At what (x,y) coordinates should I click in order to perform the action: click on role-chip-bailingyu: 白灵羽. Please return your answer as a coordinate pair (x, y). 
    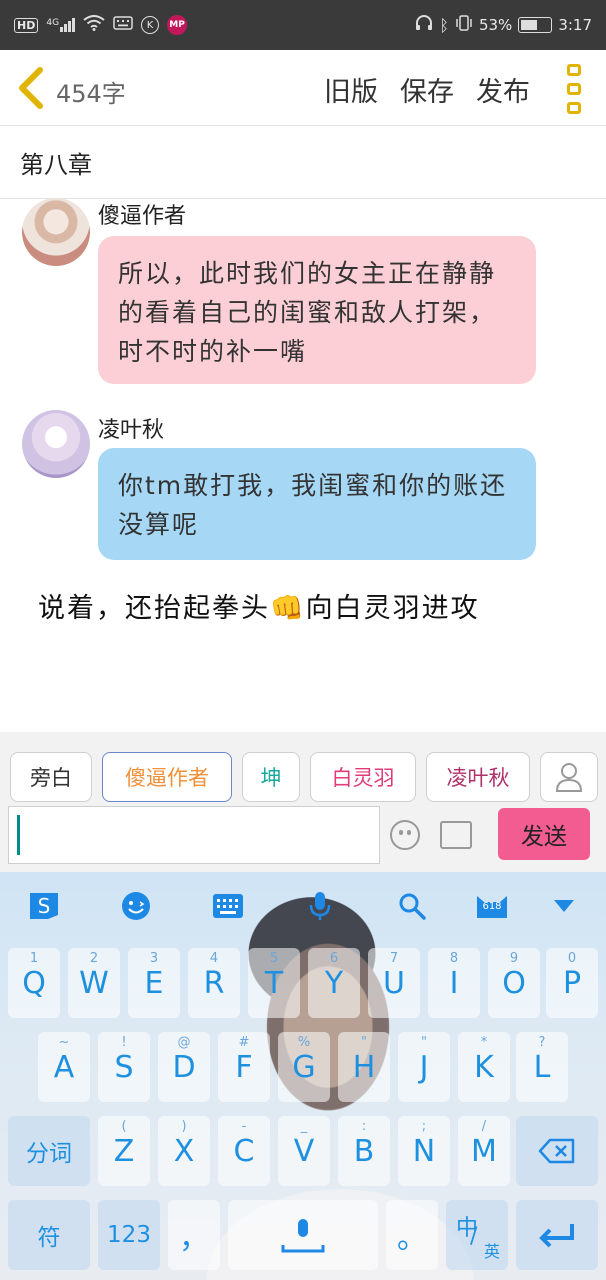
    Looking at the image, I should click on (363, 777).